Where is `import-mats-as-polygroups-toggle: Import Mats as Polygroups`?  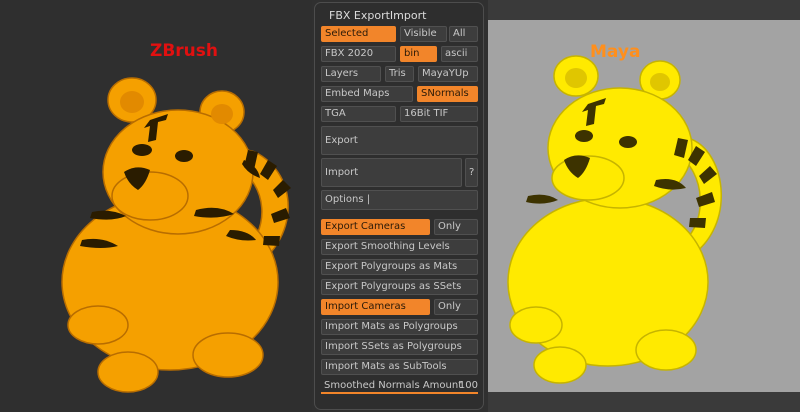
import-mats-as-polygroups-toggle: Import Mats as Polygroups is located at coordinates (399, 327).